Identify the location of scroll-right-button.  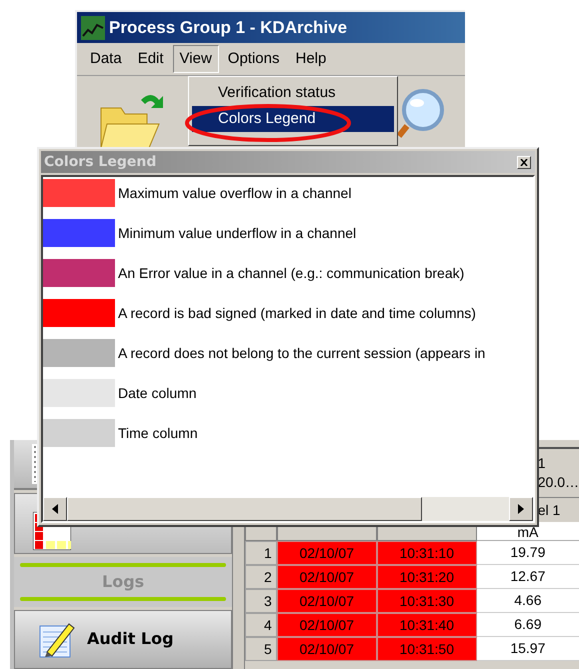
(521, 509).